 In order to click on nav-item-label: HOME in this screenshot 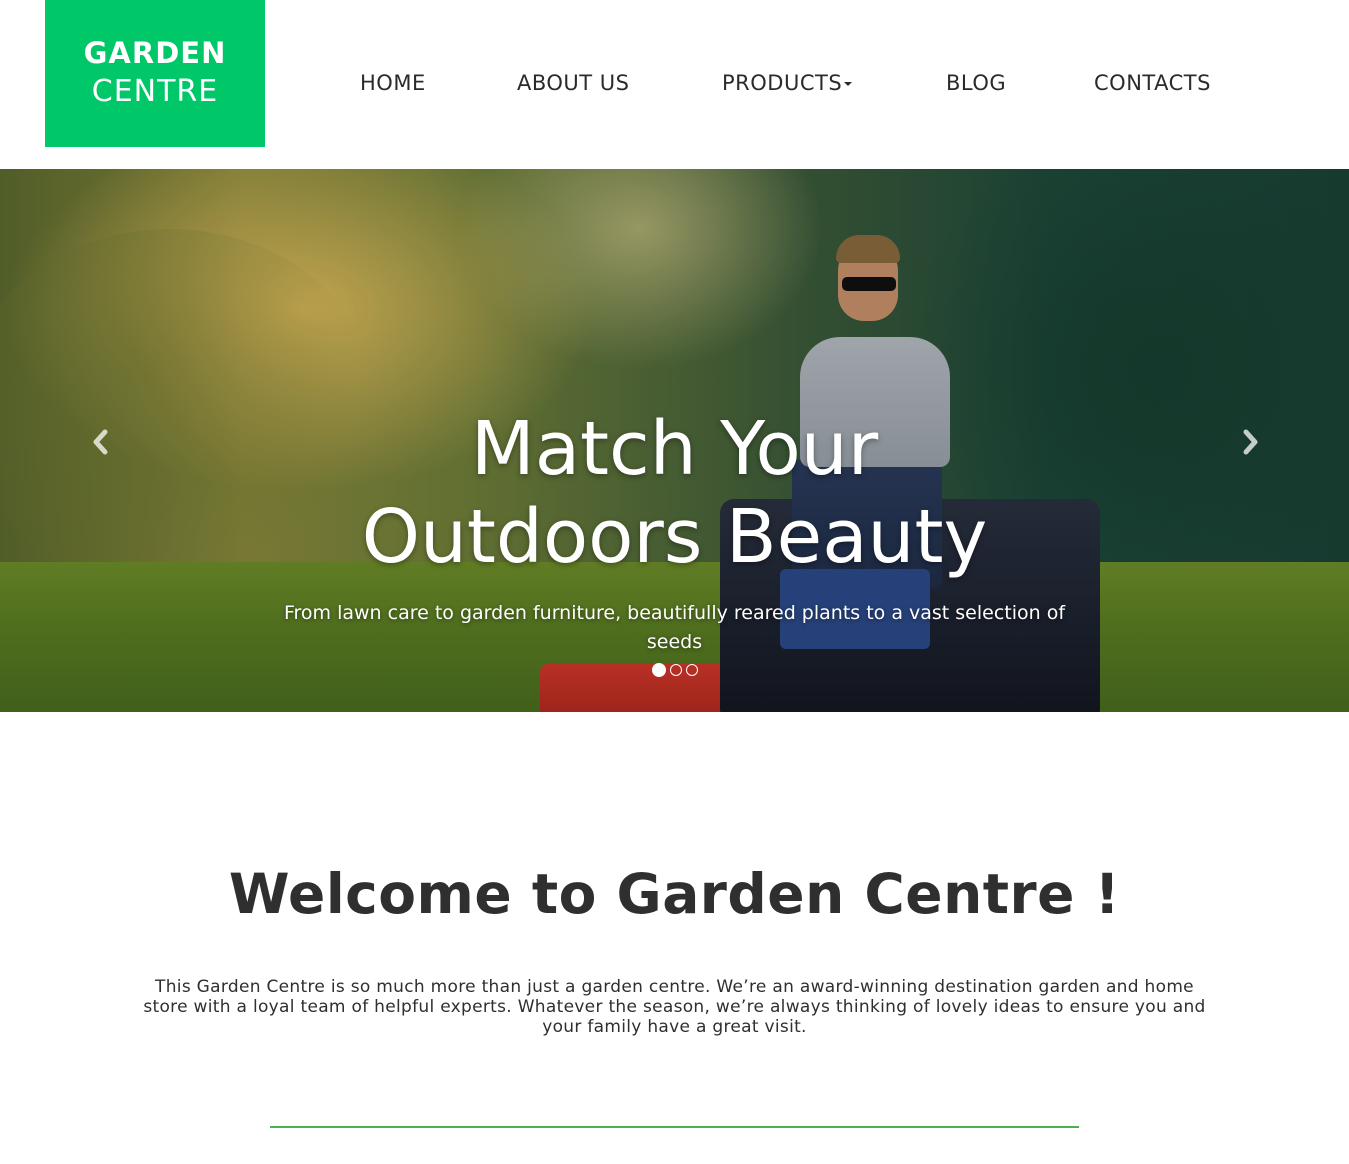, I will do `click(393, 83)`.